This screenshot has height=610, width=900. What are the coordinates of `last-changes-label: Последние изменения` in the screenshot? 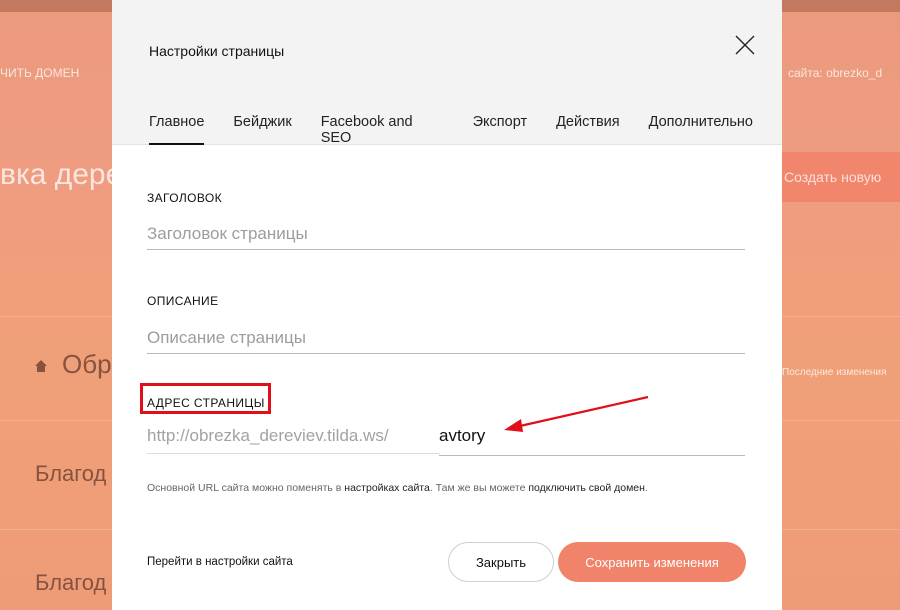 It's located at (834, 372).